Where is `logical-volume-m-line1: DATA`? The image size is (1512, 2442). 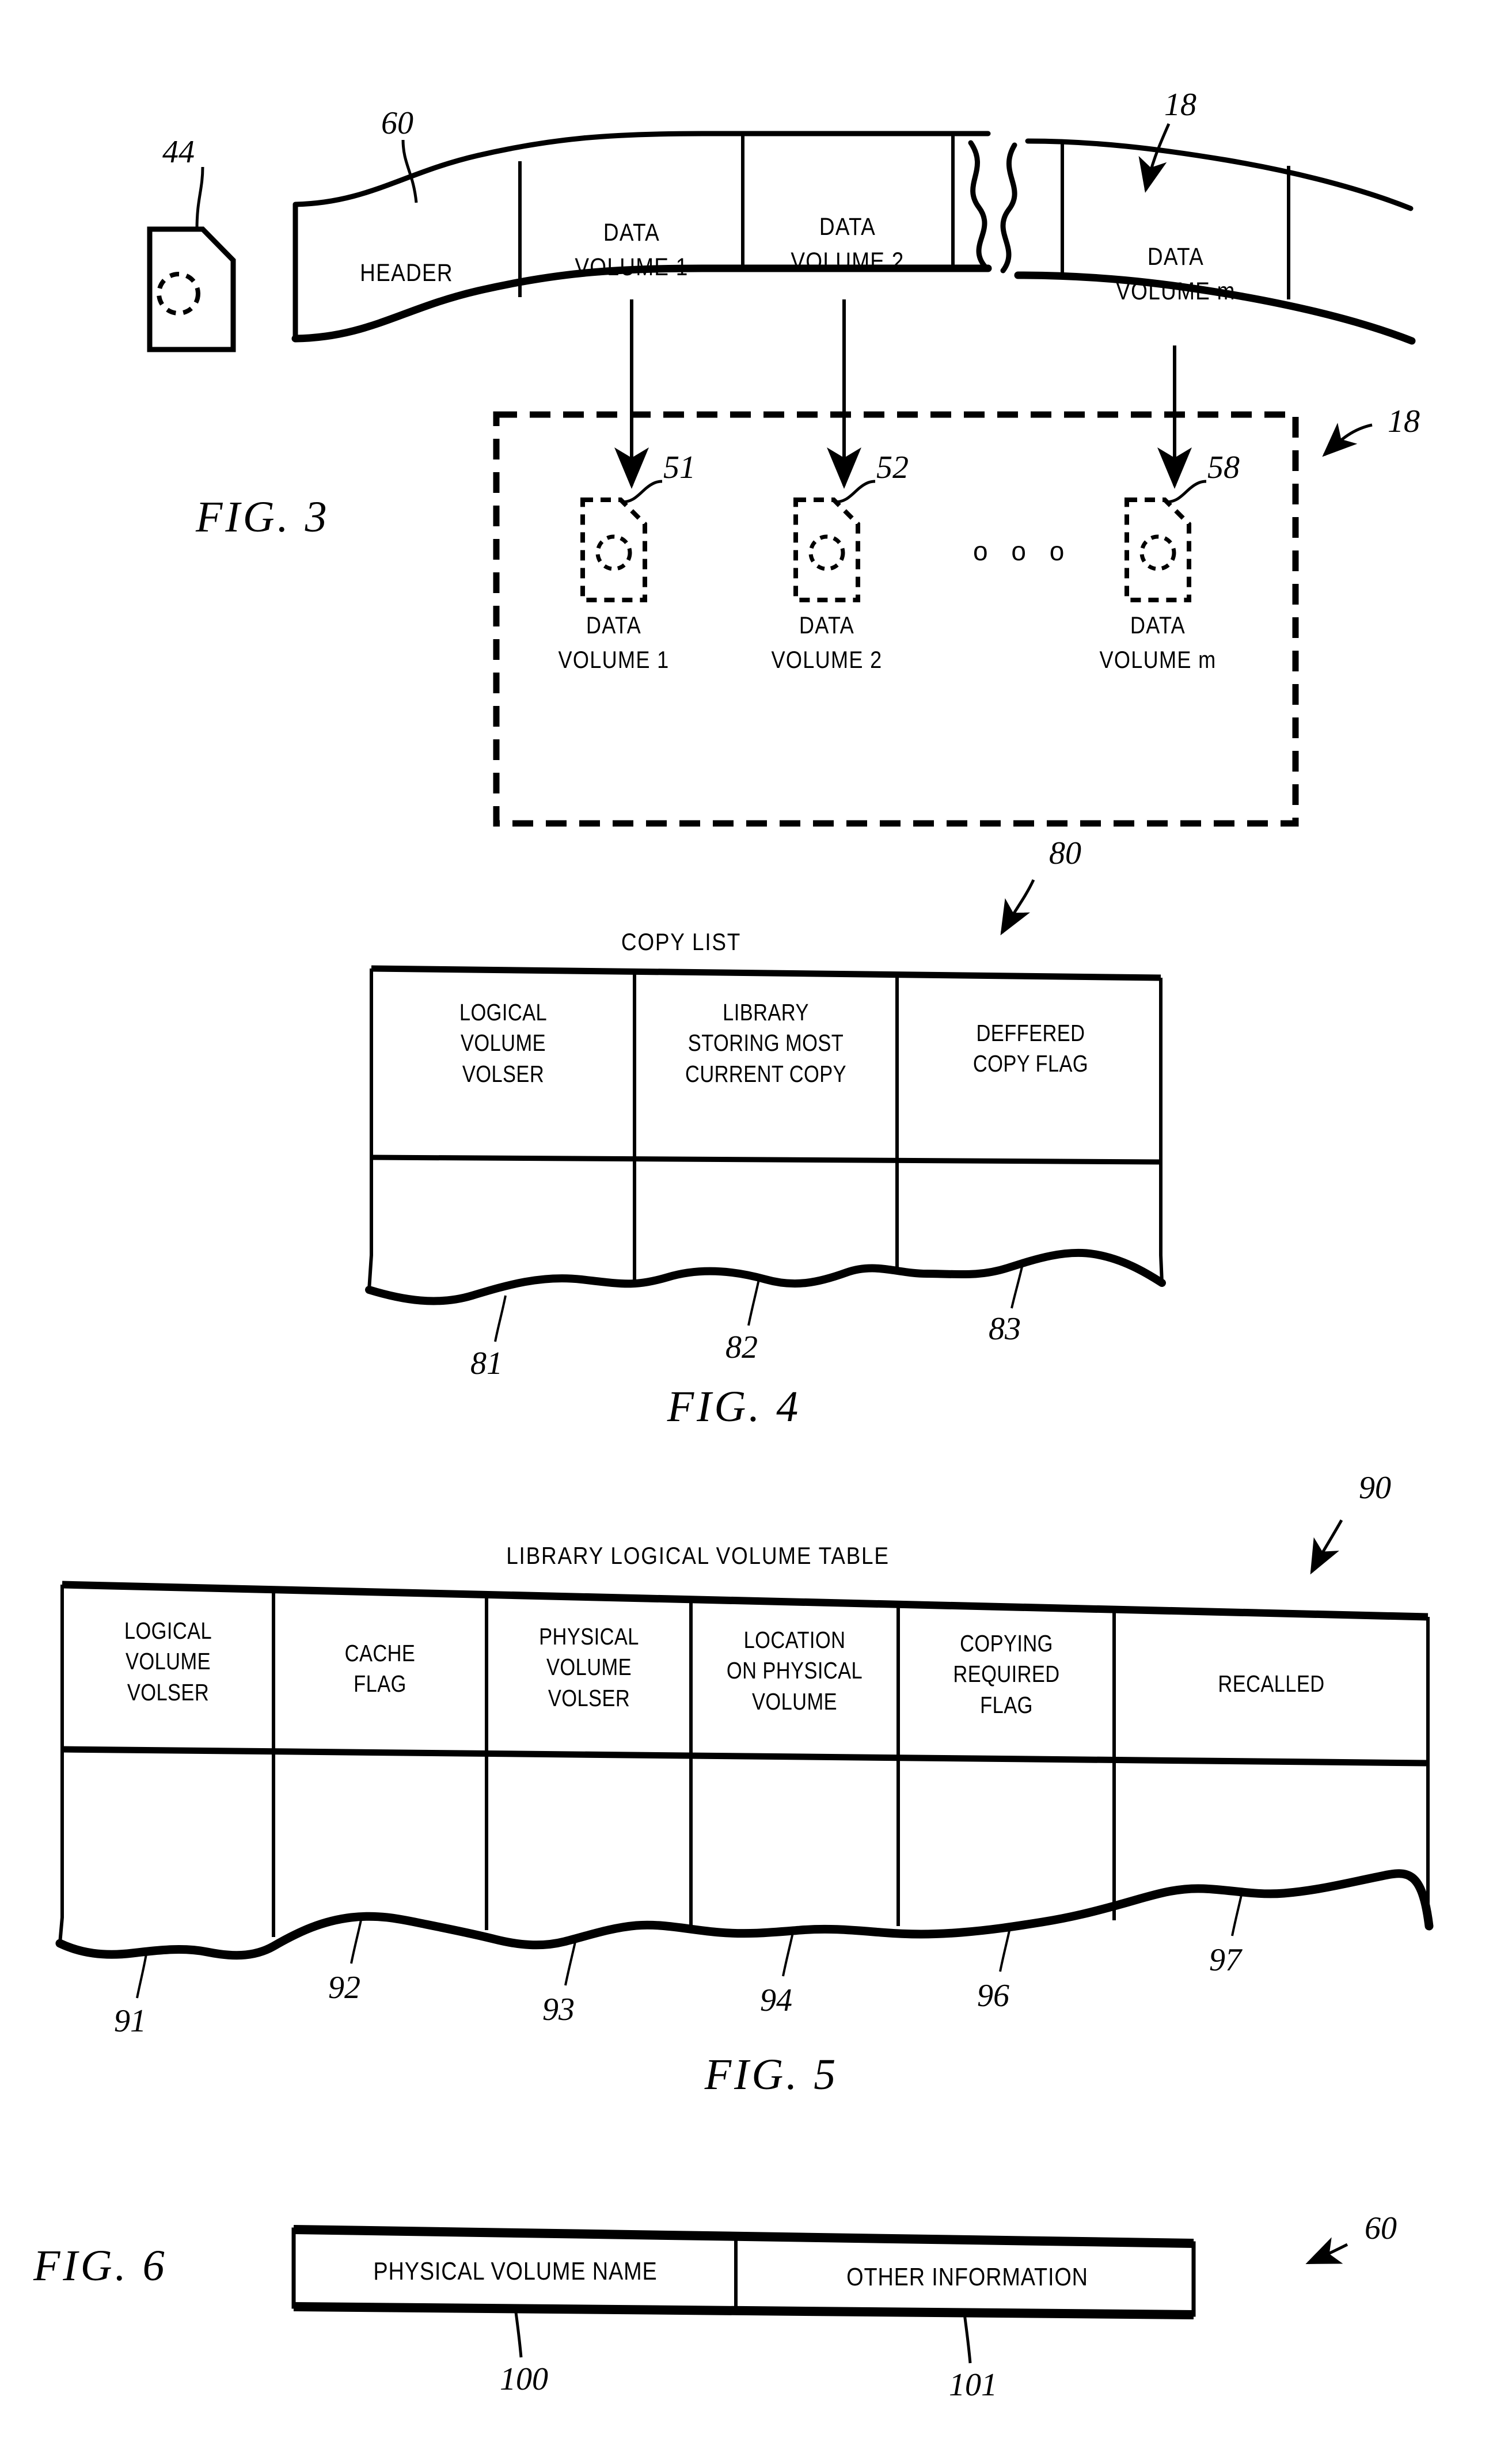
logical-volume-m-line1: DATA is located at coordinates (1158, 625).